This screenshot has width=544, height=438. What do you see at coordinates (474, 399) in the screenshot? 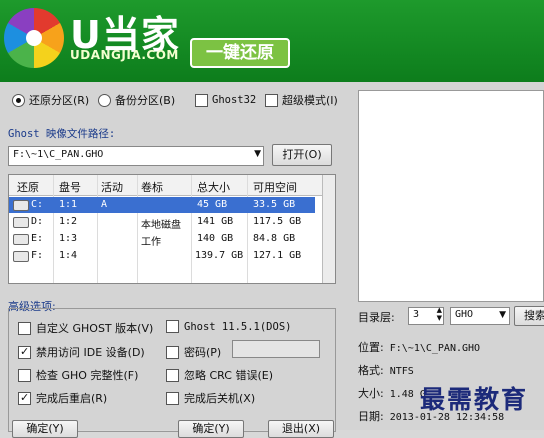
I see `watermark: 最需教育` at bounding box center [474, 399].